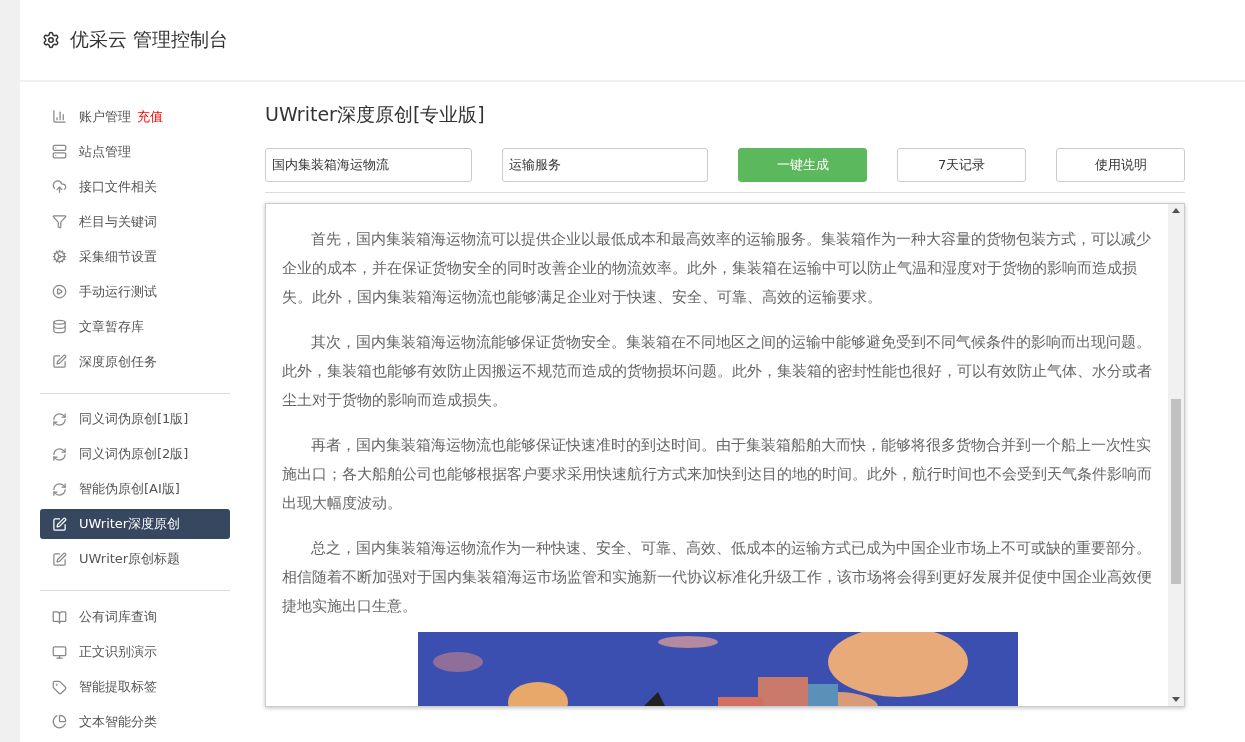  Describe the element at coordinates (59, 222) in the screenshot. I see `filter-icon` at that location.